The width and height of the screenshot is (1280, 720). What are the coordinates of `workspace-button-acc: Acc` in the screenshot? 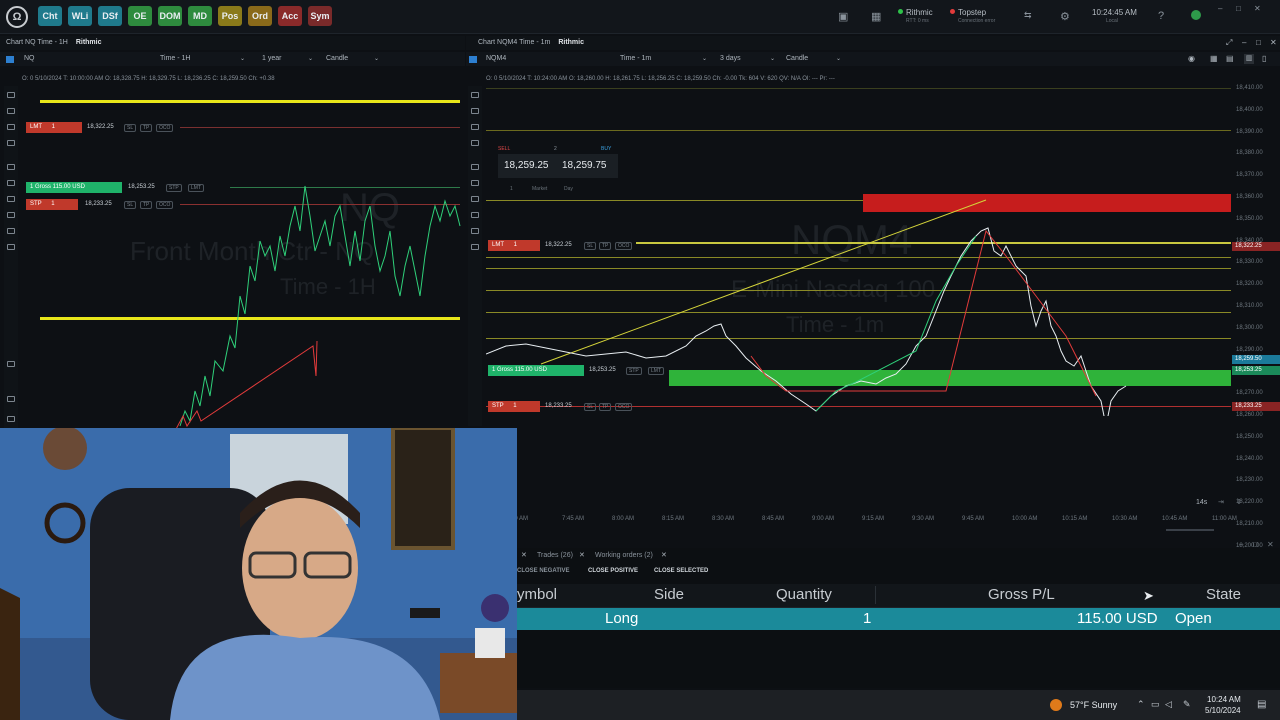 It's located at (290, 16).